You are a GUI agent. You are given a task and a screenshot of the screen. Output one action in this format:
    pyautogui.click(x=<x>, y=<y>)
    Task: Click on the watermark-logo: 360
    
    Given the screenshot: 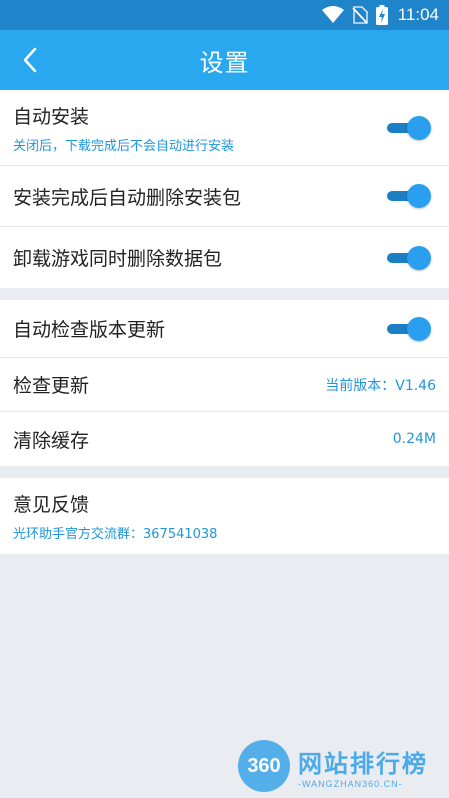 What is the action you would take?
    pyautogui.click(x=264, y=766)
    